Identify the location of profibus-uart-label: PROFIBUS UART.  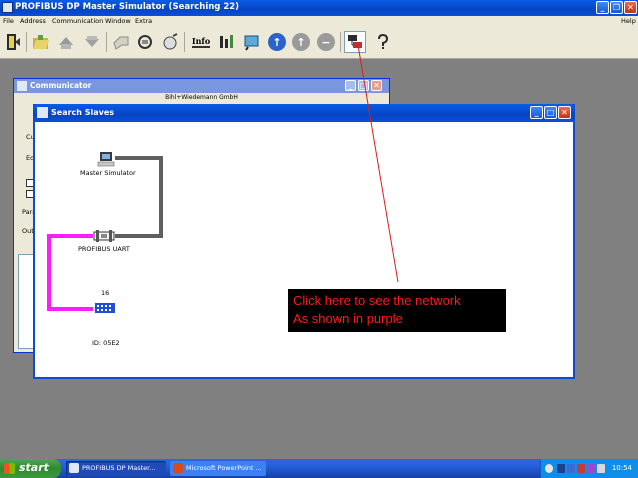
(104, 249).